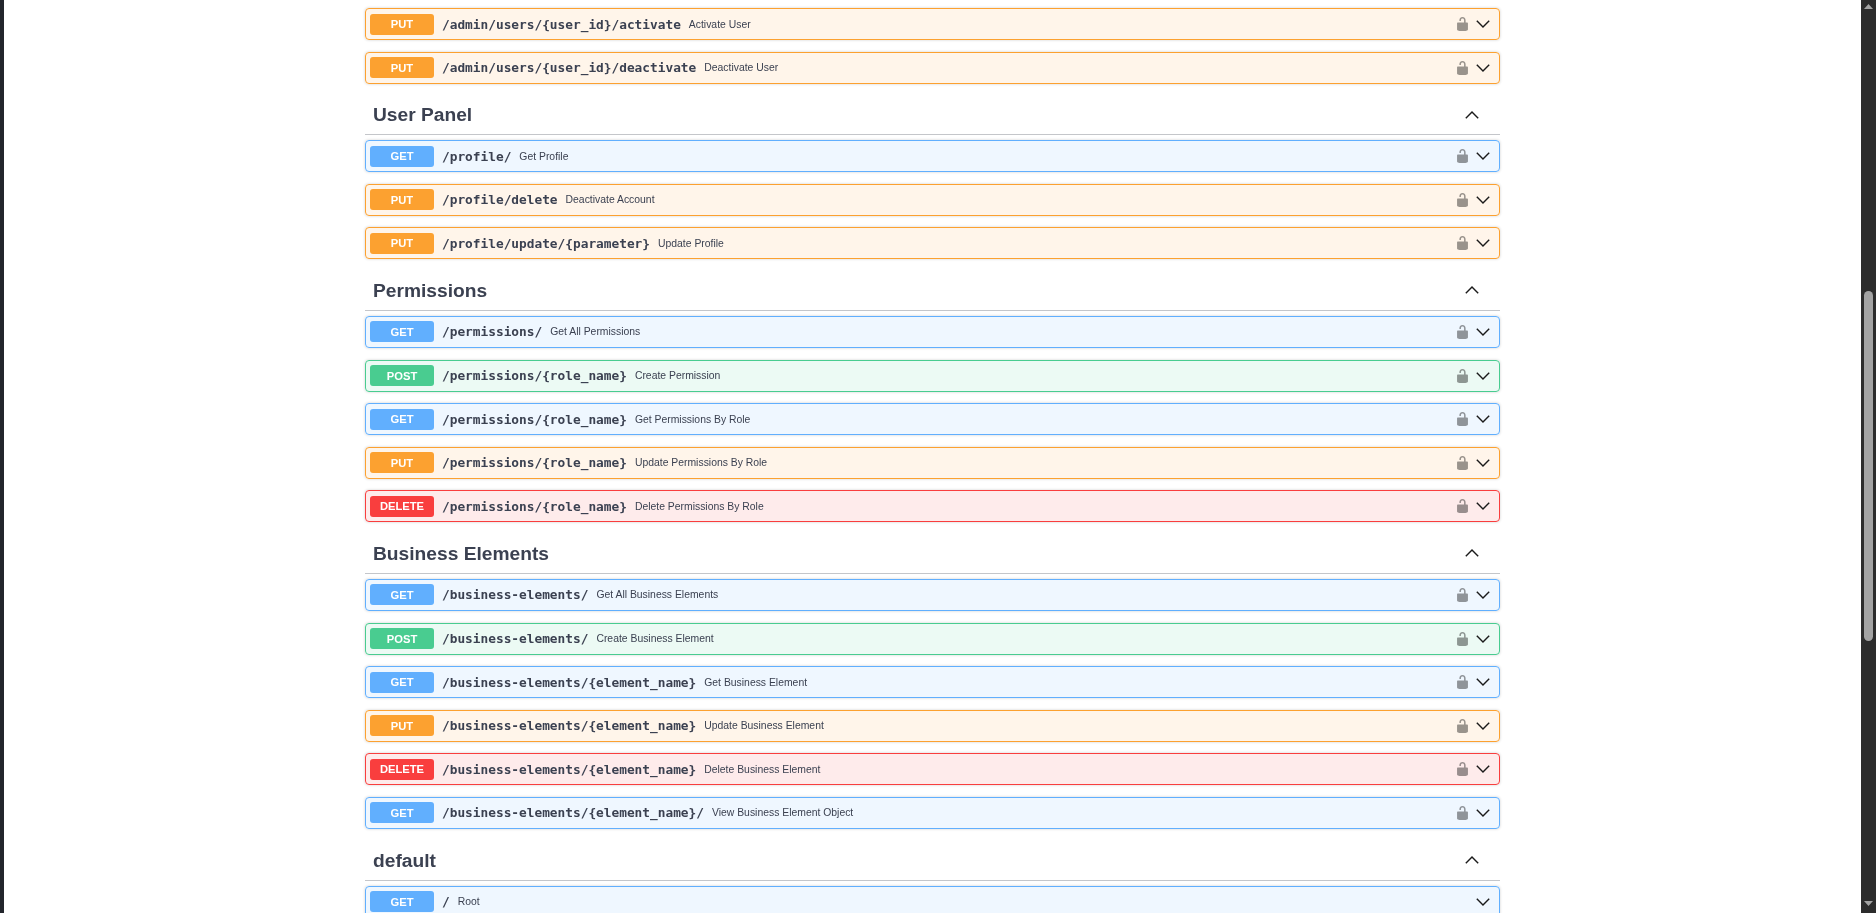 Image resolution: width=1876 pixels, height=913 pixels. I want to click on section-title: default, so click(404, 860).